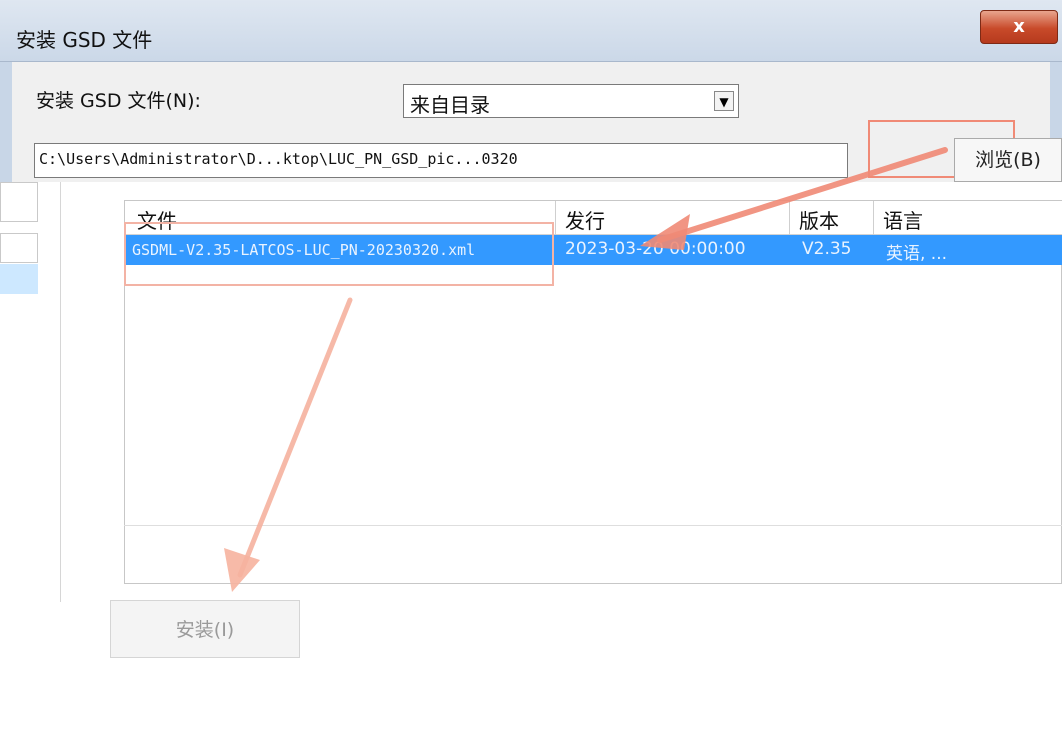  Describe the element at coordinates (205, 629) in the screenshot. I see `install-button: 安装(I)` at that location.